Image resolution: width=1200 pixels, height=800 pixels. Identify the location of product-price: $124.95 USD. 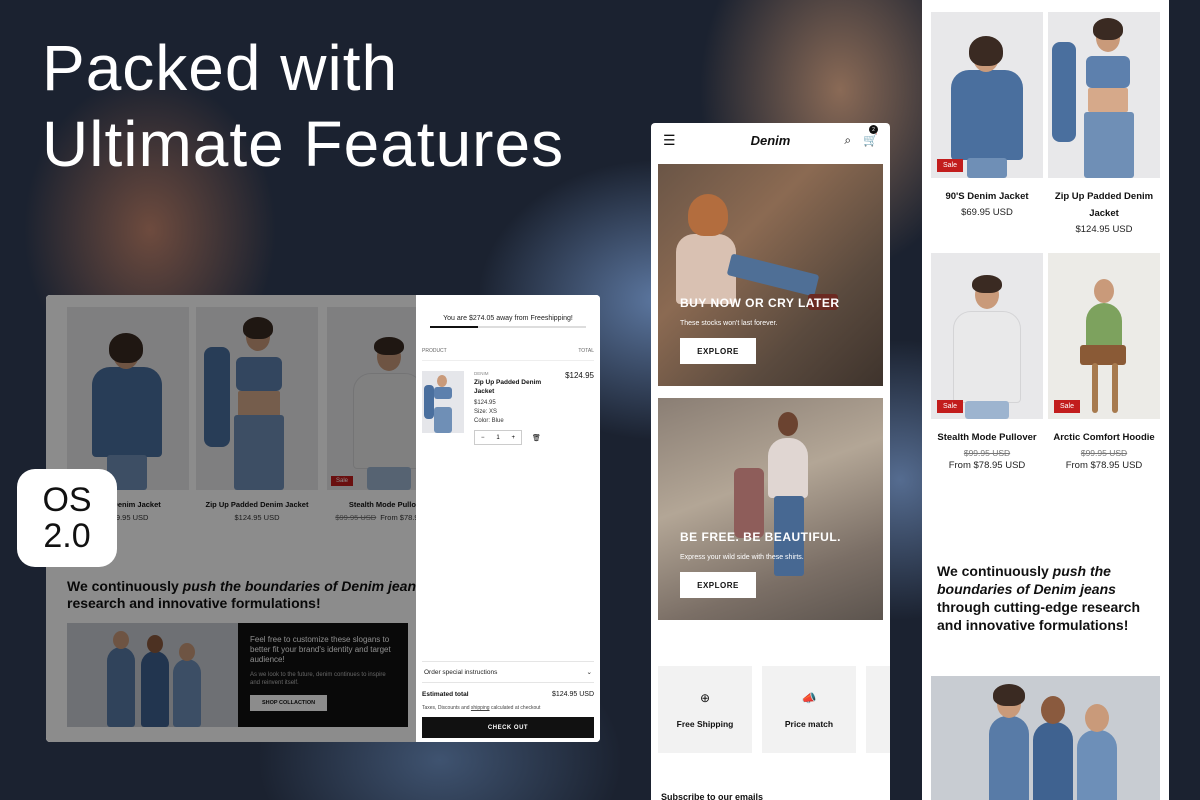
(1104, 229).